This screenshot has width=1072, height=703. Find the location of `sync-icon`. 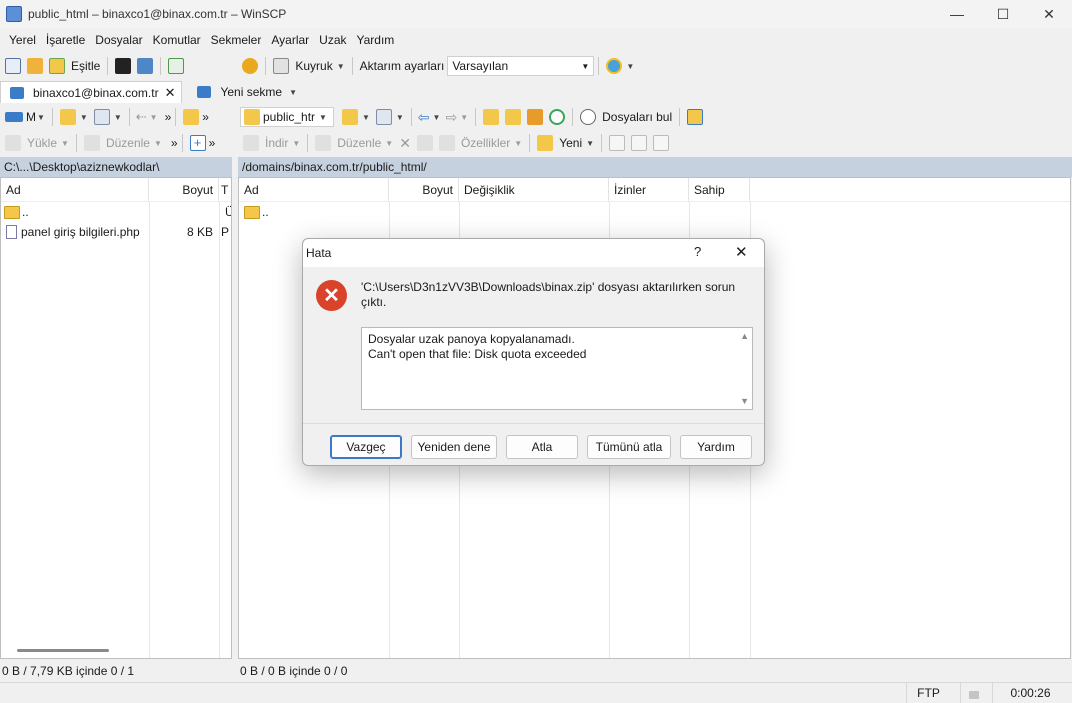

sync-icon is located at coordinates (57, 66).